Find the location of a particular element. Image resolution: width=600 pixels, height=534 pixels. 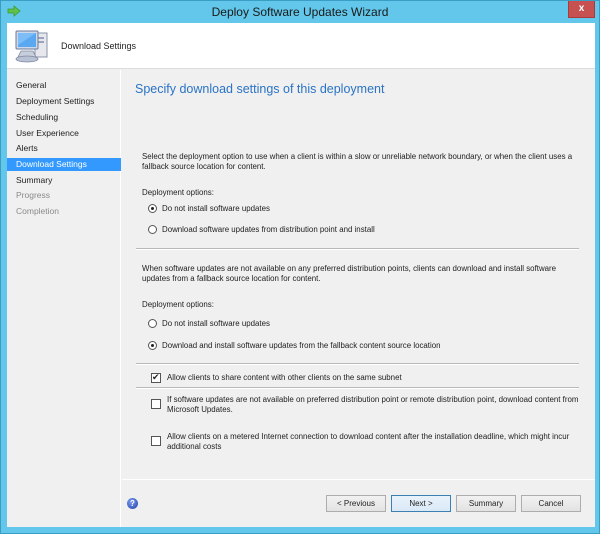

wizard-footer: ? < Previous Next > Summary Cancel is located at coordinates (358, 504).